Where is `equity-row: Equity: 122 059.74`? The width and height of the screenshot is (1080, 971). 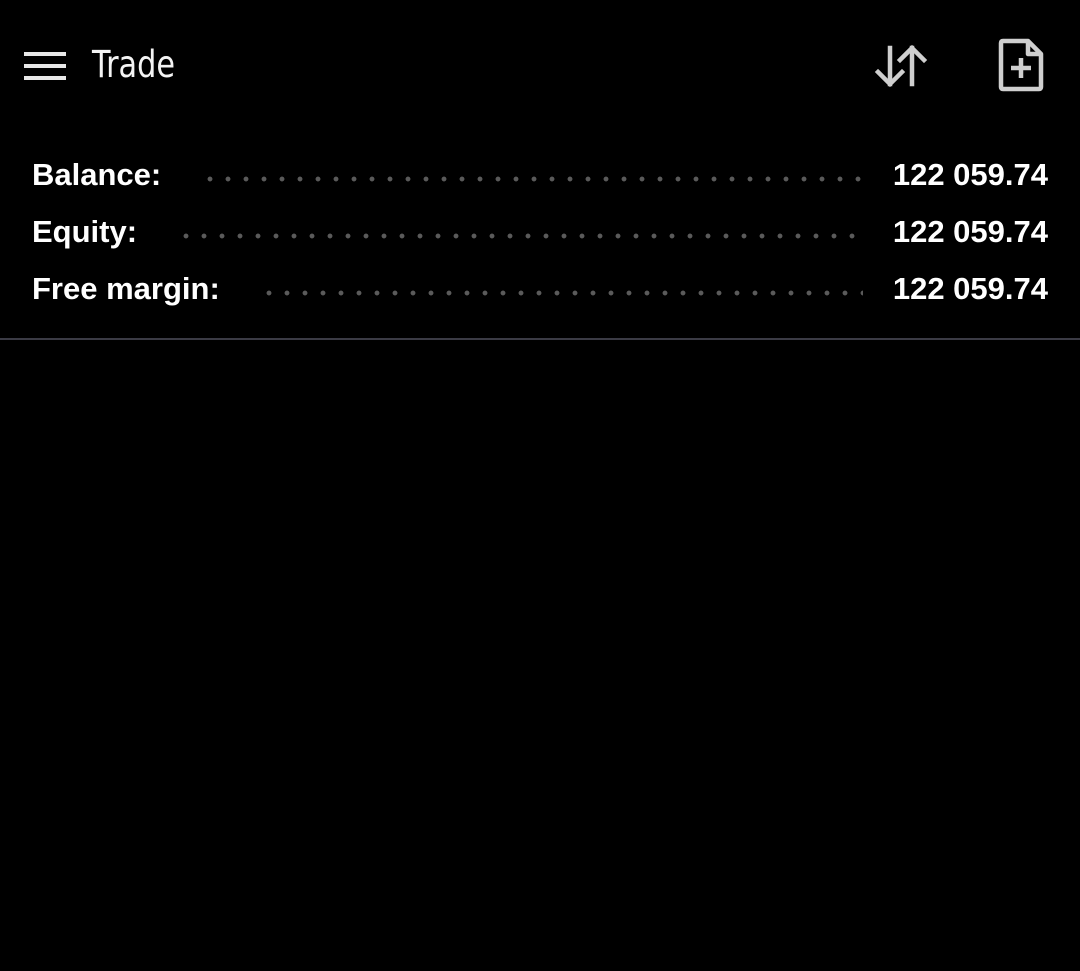 equity-row: Equity: 122 059.74 is located at coordinates (540, 231).